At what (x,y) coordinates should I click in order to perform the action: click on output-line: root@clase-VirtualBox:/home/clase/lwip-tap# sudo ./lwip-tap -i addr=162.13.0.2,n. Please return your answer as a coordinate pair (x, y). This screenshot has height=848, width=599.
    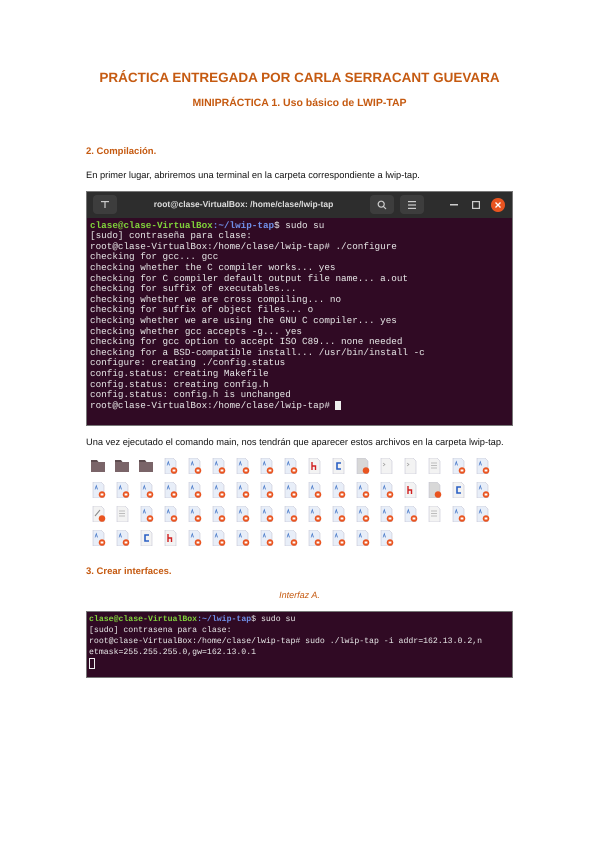
    Looking at the image, I should click on (285, 641).